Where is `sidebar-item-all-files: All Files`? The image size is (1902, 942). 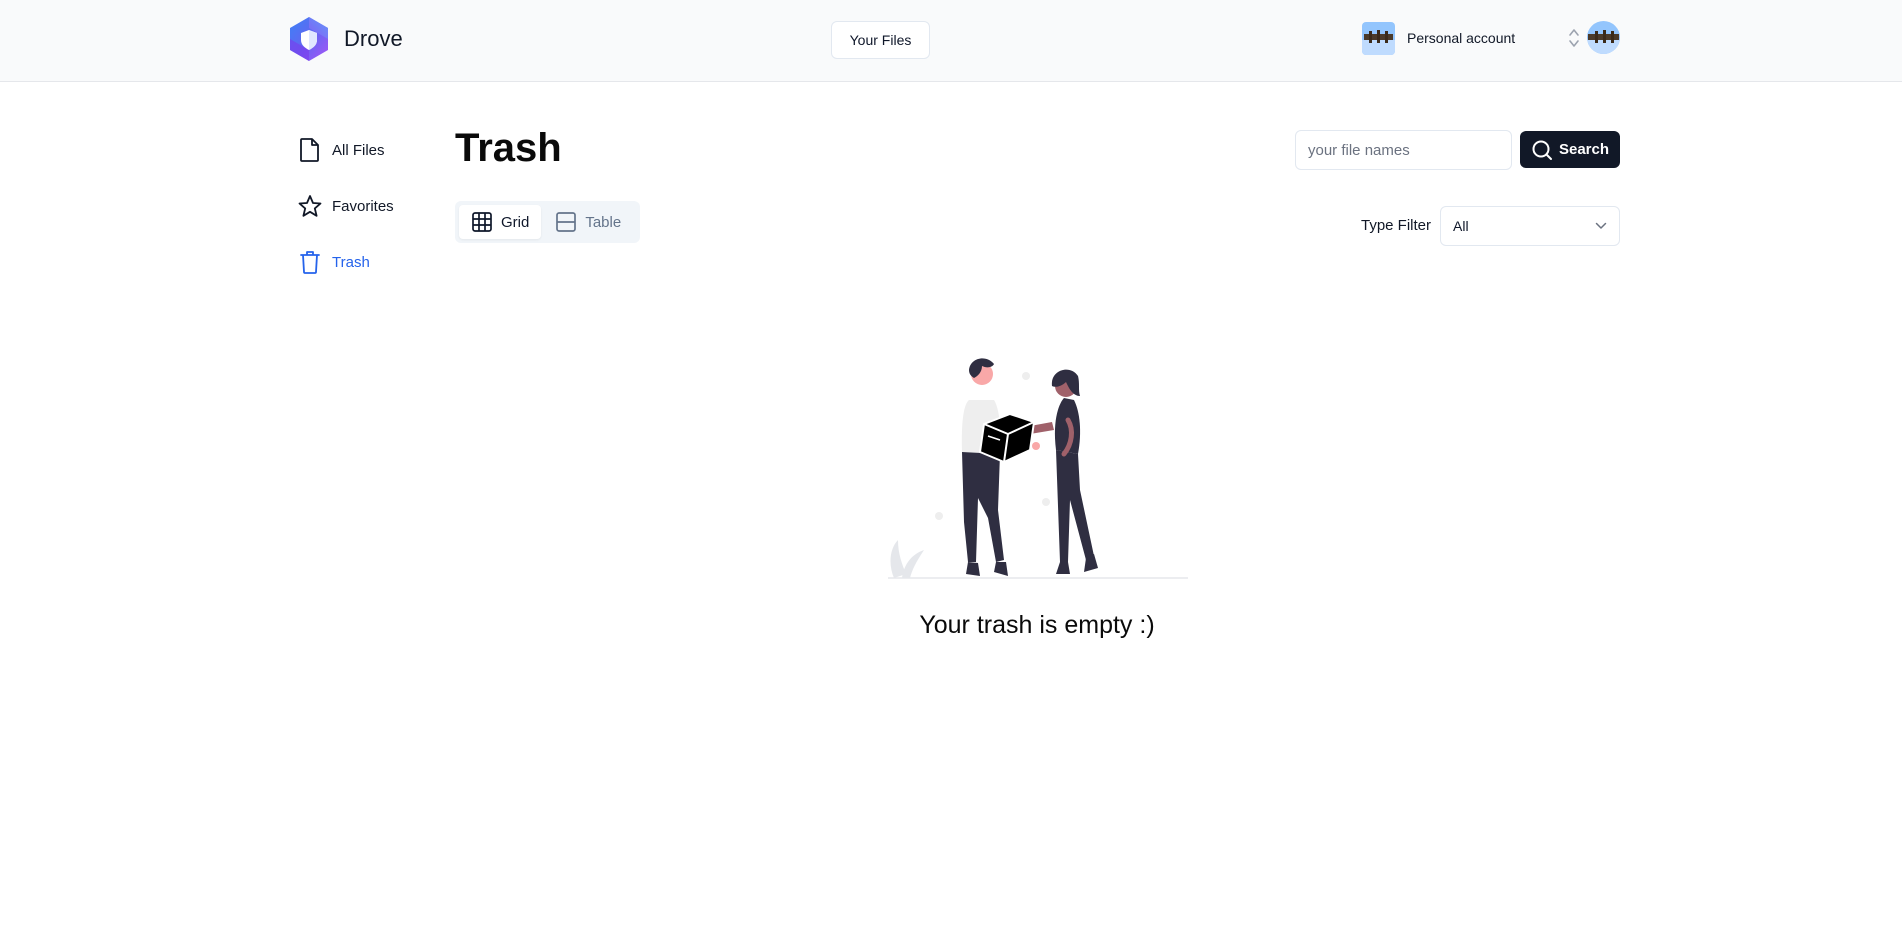
sidebar-item-all-files: All Files is located at coordinates (368, 150).